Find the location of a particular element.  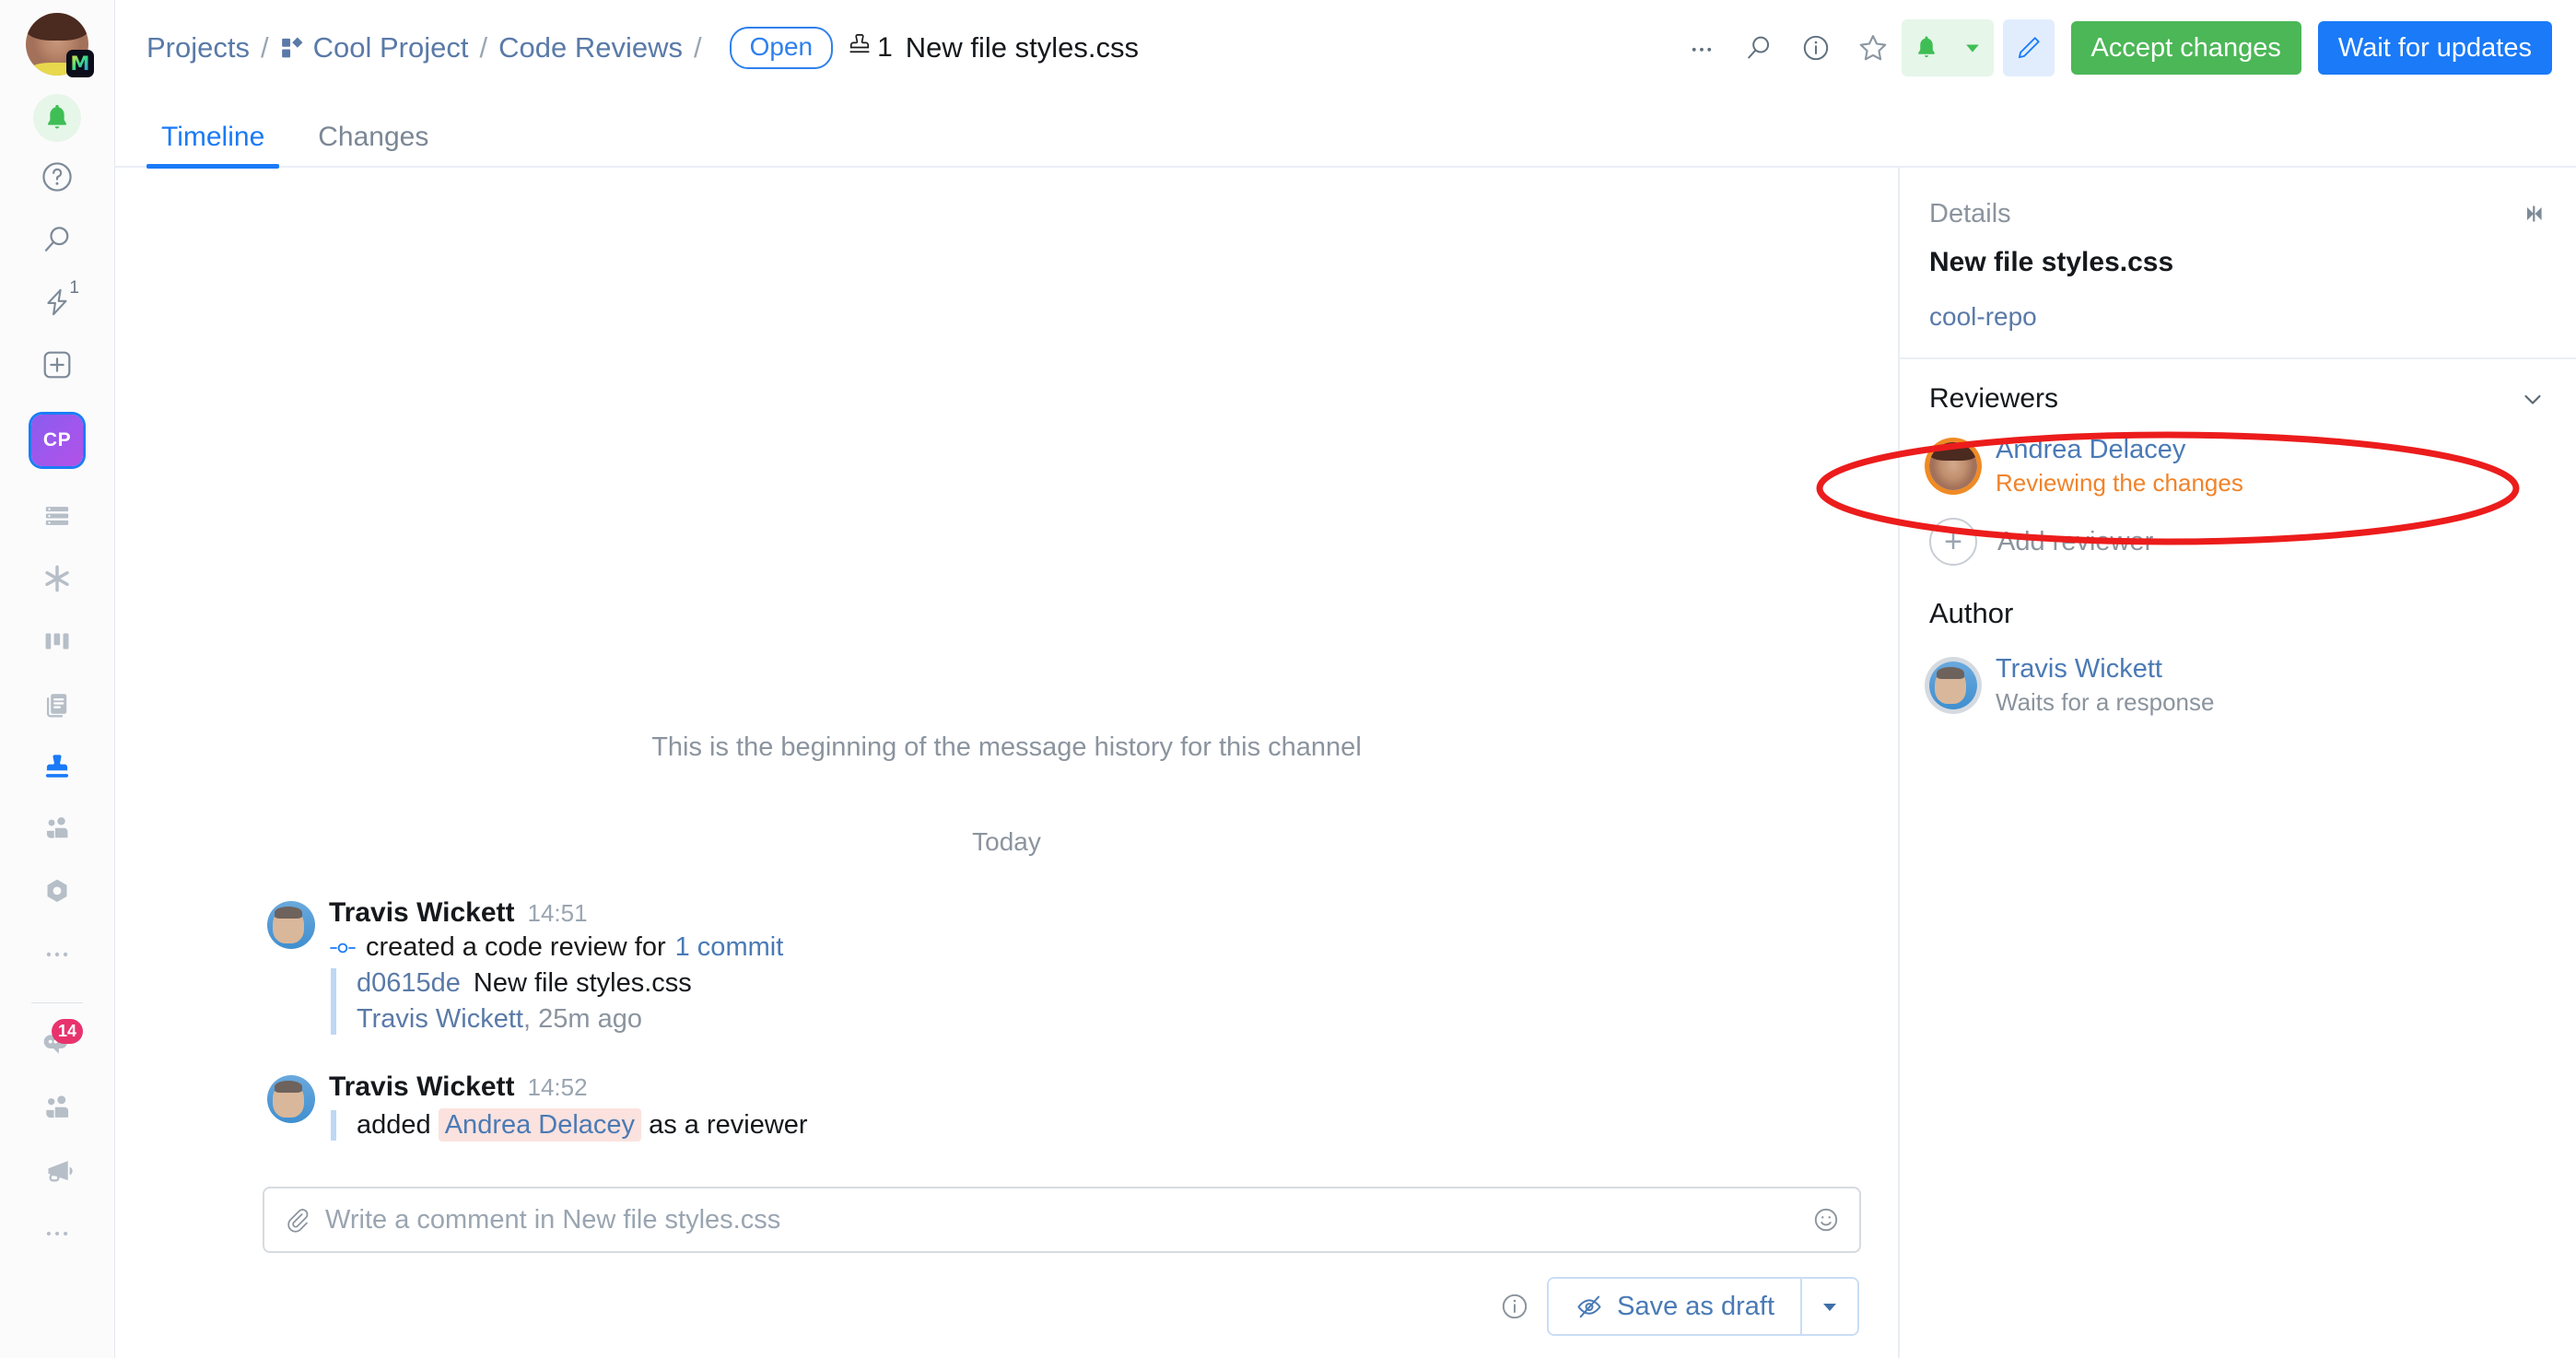

comment-input-box: Write a comment in New file styles.css is located at coordinates (1062, 1220).